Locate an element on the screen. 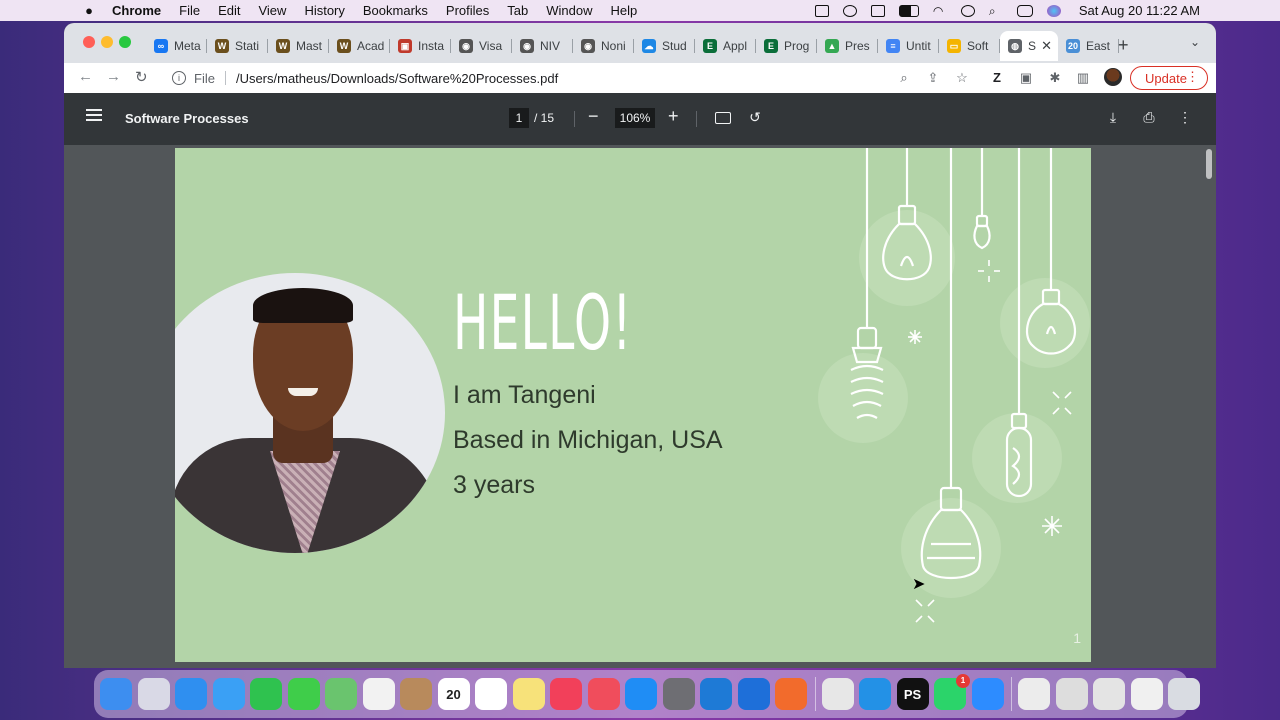 This screenshot has width=1280, height=720. menu-bookmarks: Bookmarks is located at coordinates (395, 10).